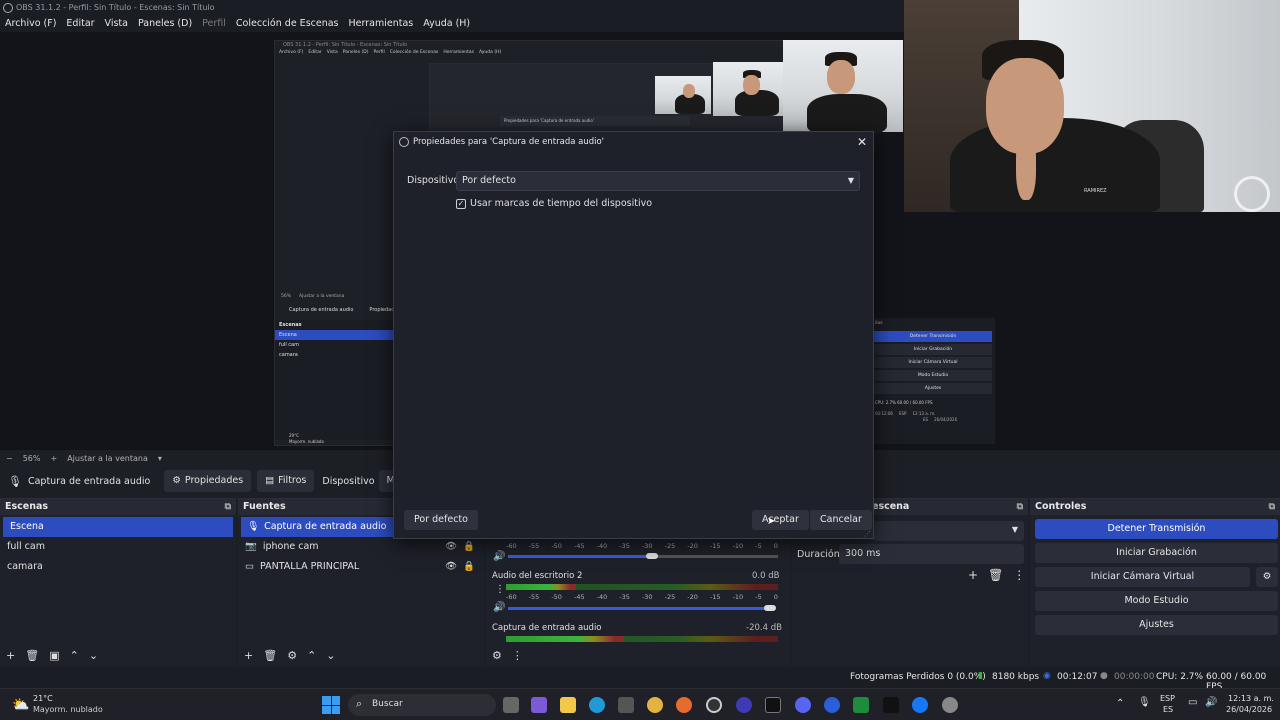 The image size is (1280, 720). I want to click on nested-tray-2: ES 26/04/2026, so click(933, 419).